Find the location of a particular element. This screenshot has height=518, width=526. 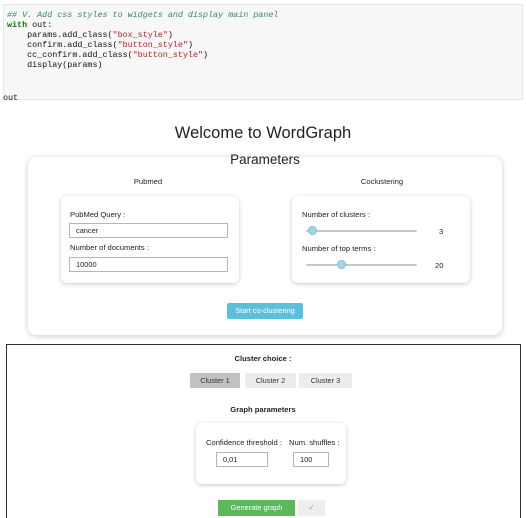

pubmed-query-input: cancer is located at coordinates (148, 230).